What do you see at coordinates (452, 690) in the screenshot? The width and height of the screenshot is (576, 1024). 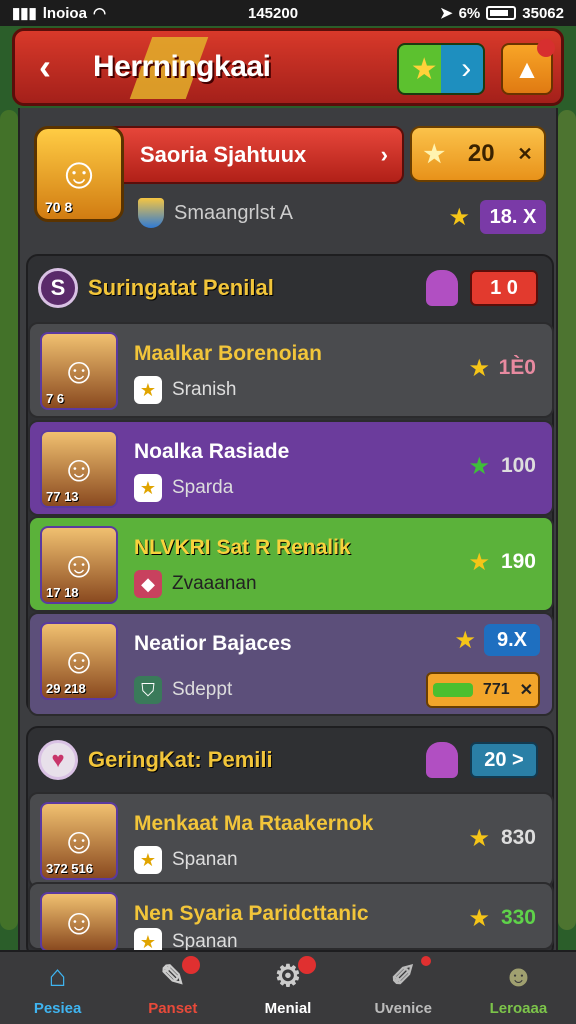 I see `progress-fill` at bounding box center [452, 690].